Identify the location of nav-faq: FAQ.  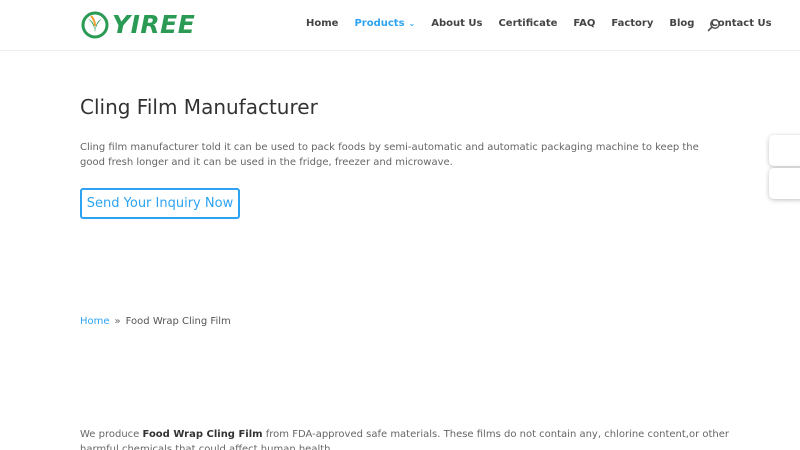
(584, 23).